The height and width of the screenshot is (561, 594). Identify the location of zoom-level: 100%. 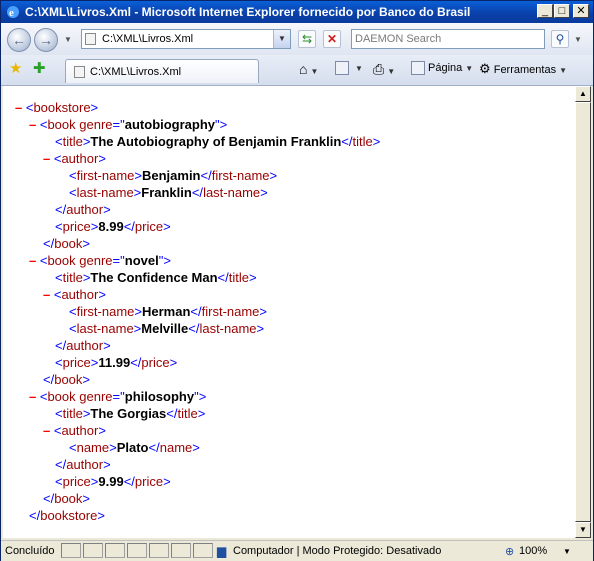
(533, 551).